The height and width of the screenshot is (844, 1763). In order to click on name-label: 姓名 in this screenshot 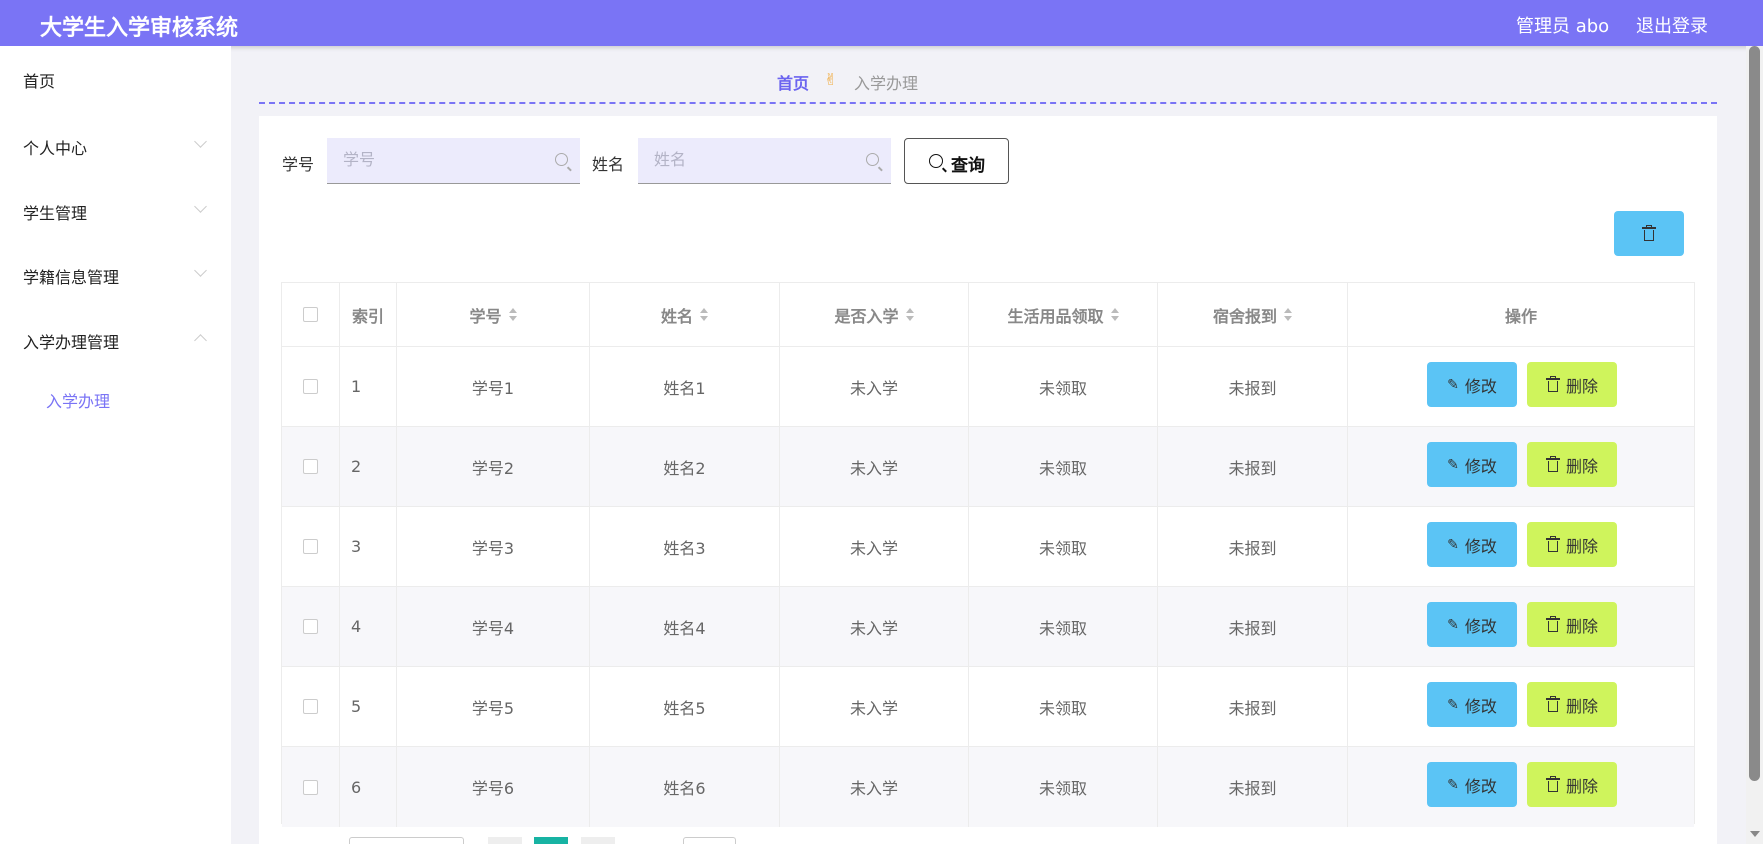, I will do `click(608, 164)`.